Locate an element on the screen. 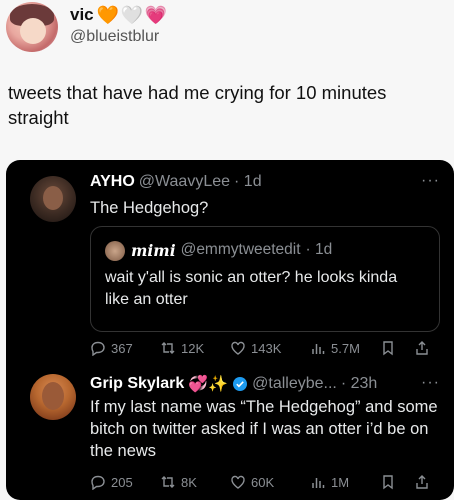  quoted-header: mimi @emmytweetedit · 1d is located at coordinates (231, 250).